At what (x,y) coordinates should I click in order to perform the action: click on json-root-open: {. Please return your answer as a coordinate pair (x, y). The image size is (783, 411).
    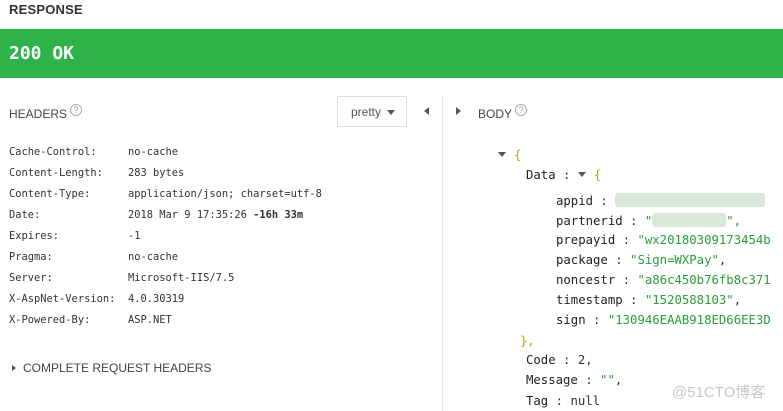
    Looking at the image, I should click on (509, 158).